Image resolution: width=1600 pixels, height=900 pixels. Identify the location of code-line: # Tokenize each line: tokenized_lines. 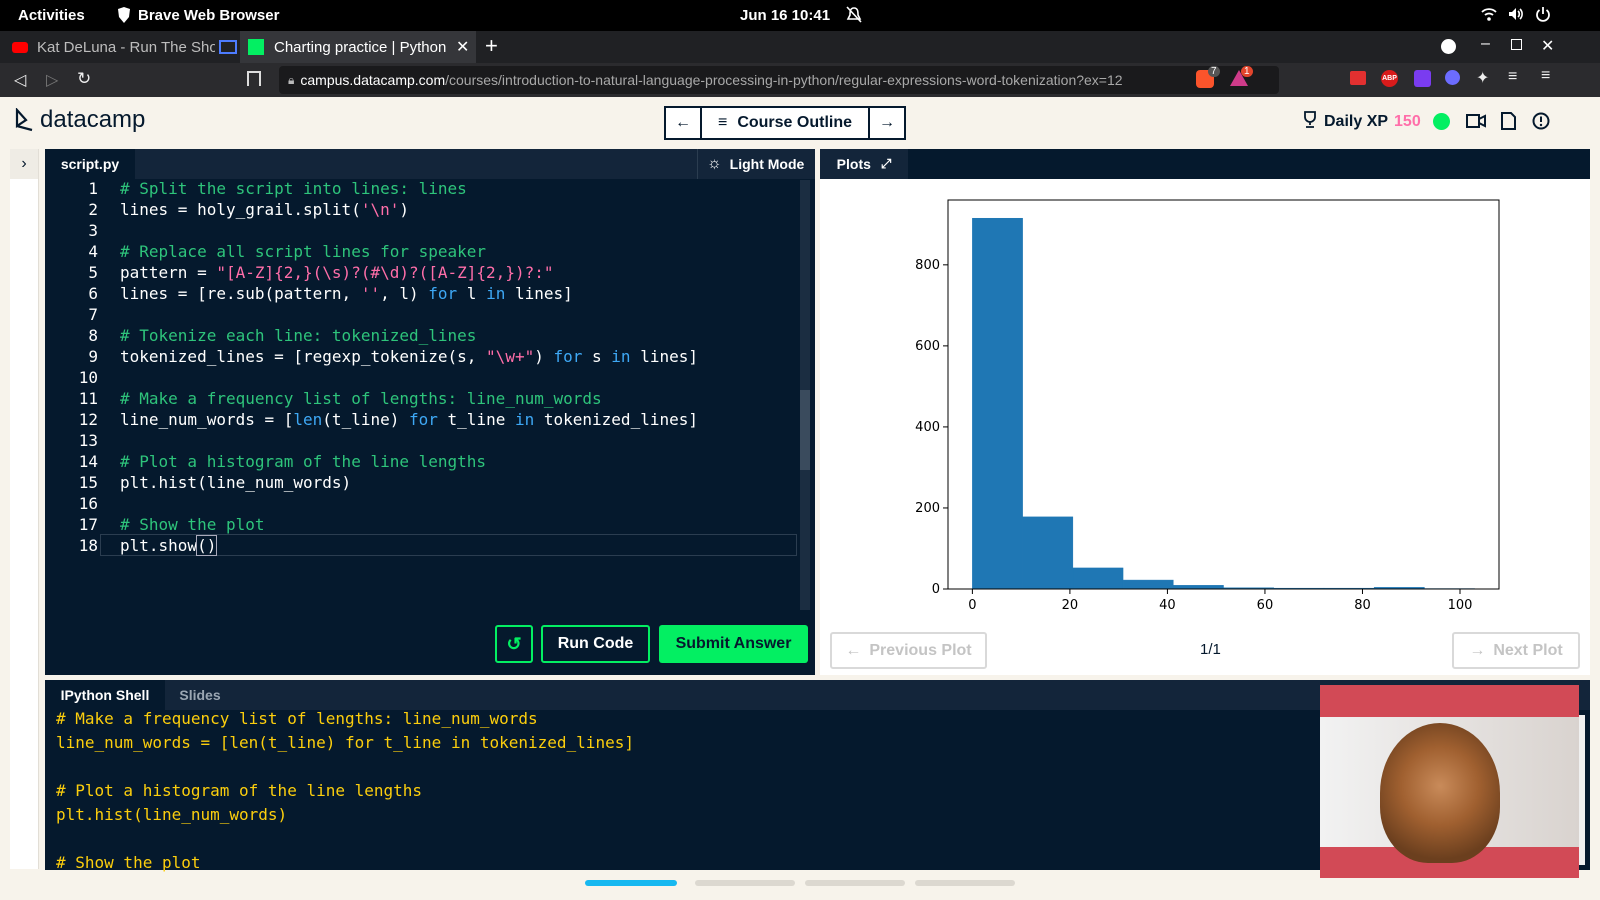
(298, 335).